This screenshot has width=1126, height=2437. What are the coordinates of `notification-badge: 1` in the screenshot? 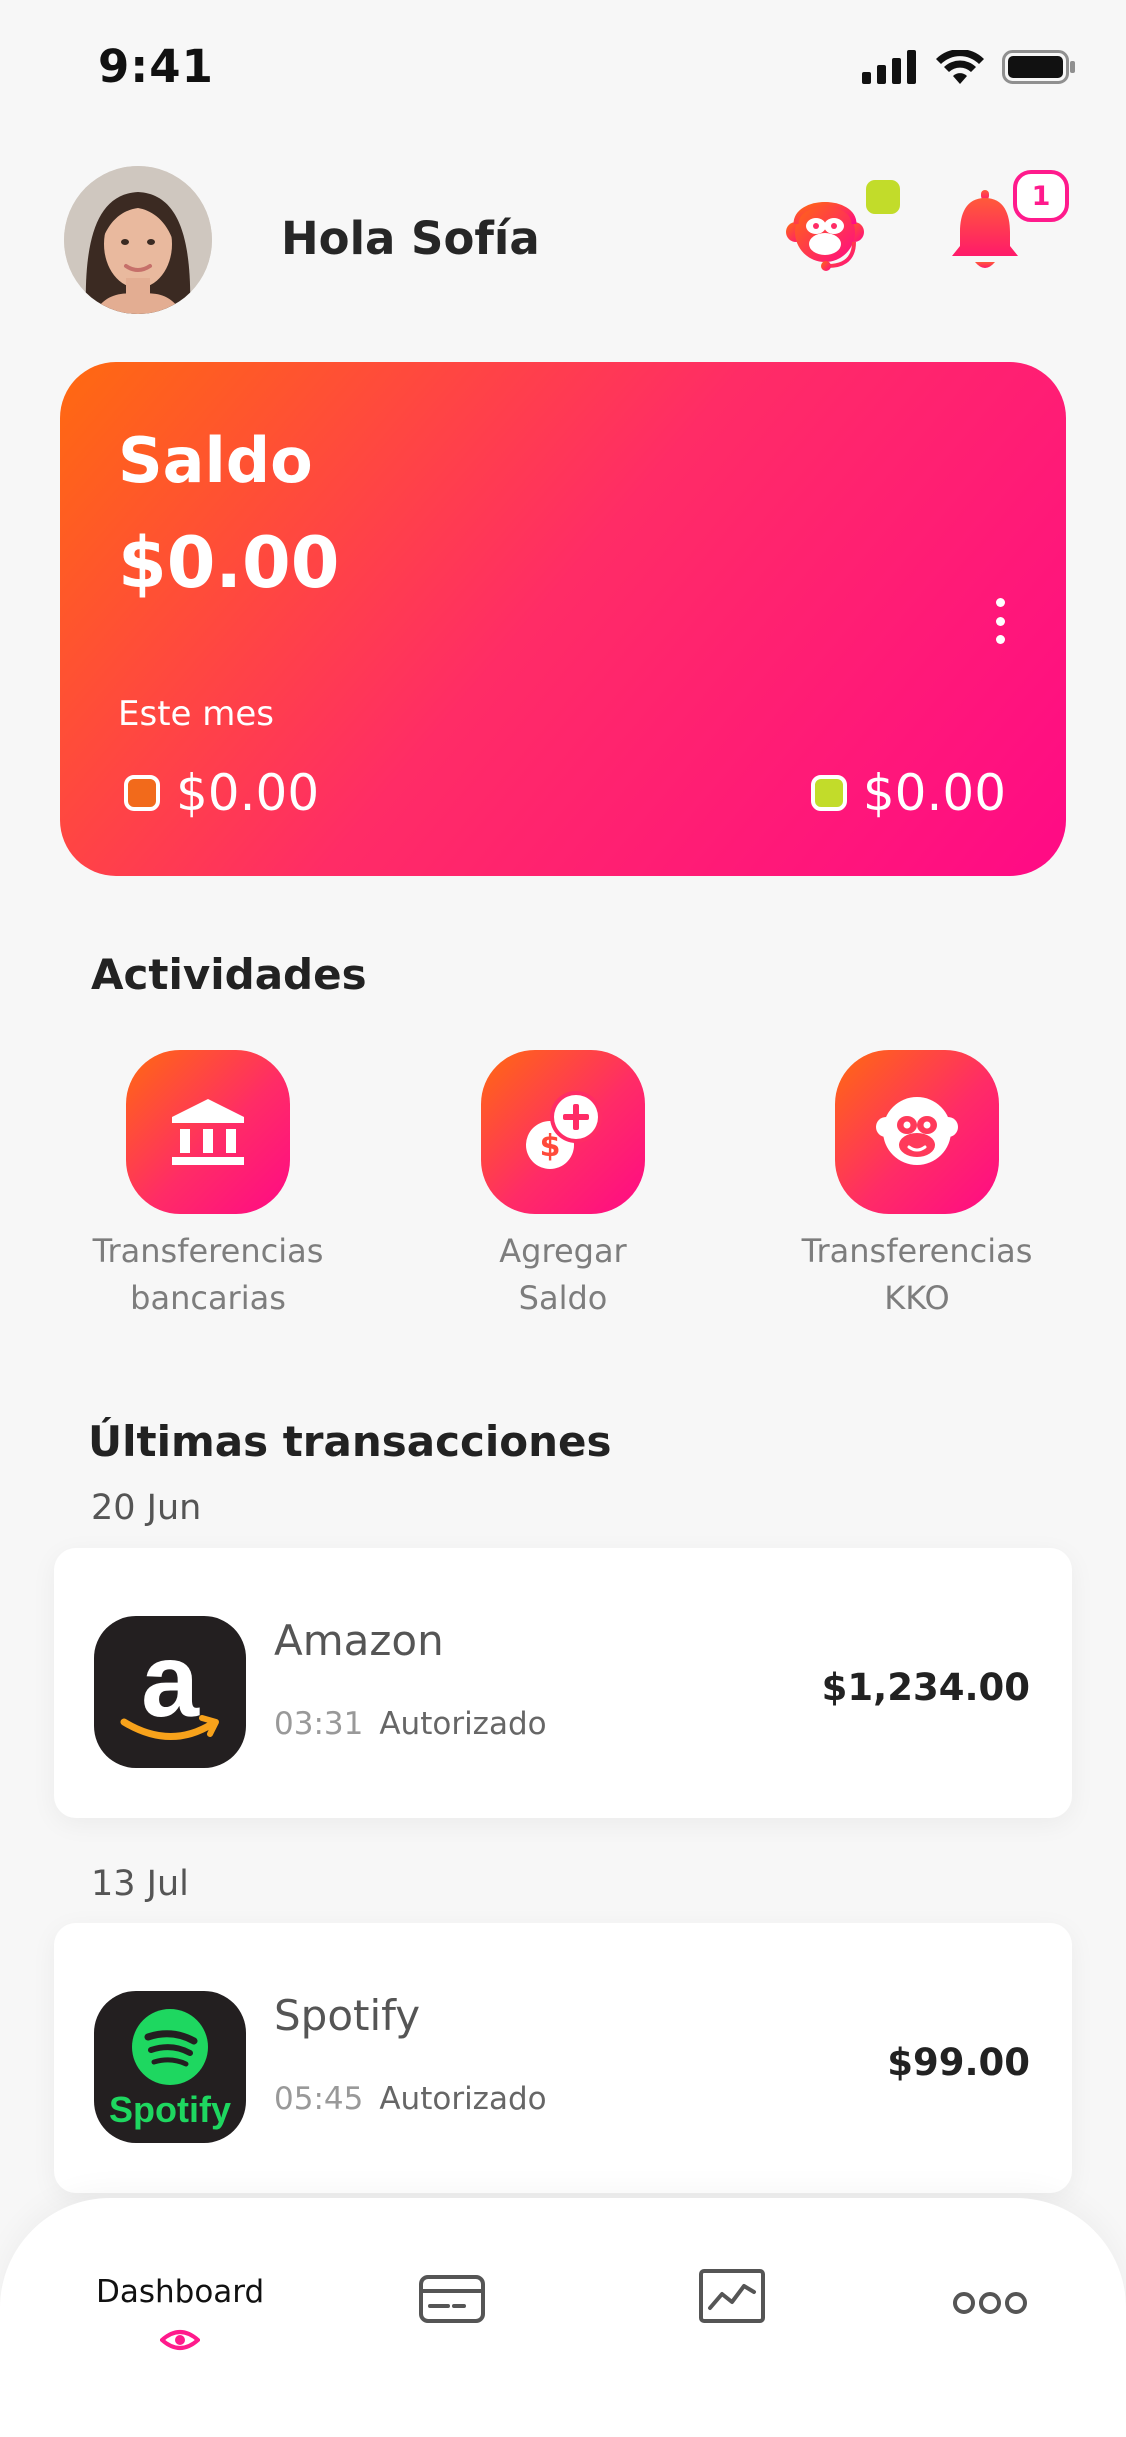 It's located at (1041, 196).